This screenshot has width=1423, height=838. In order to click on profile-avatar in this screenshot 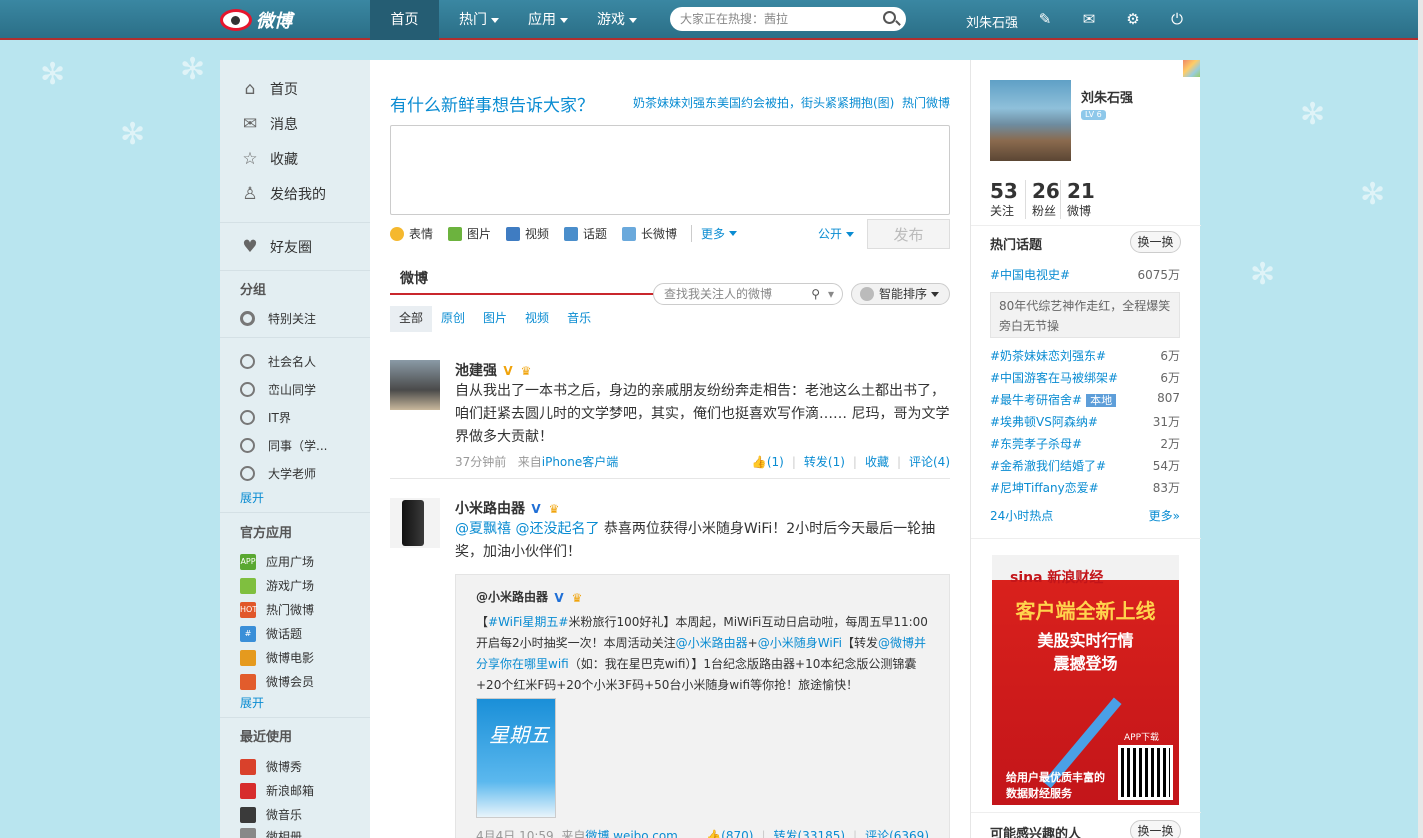, I will do `click(1030, 120)`.